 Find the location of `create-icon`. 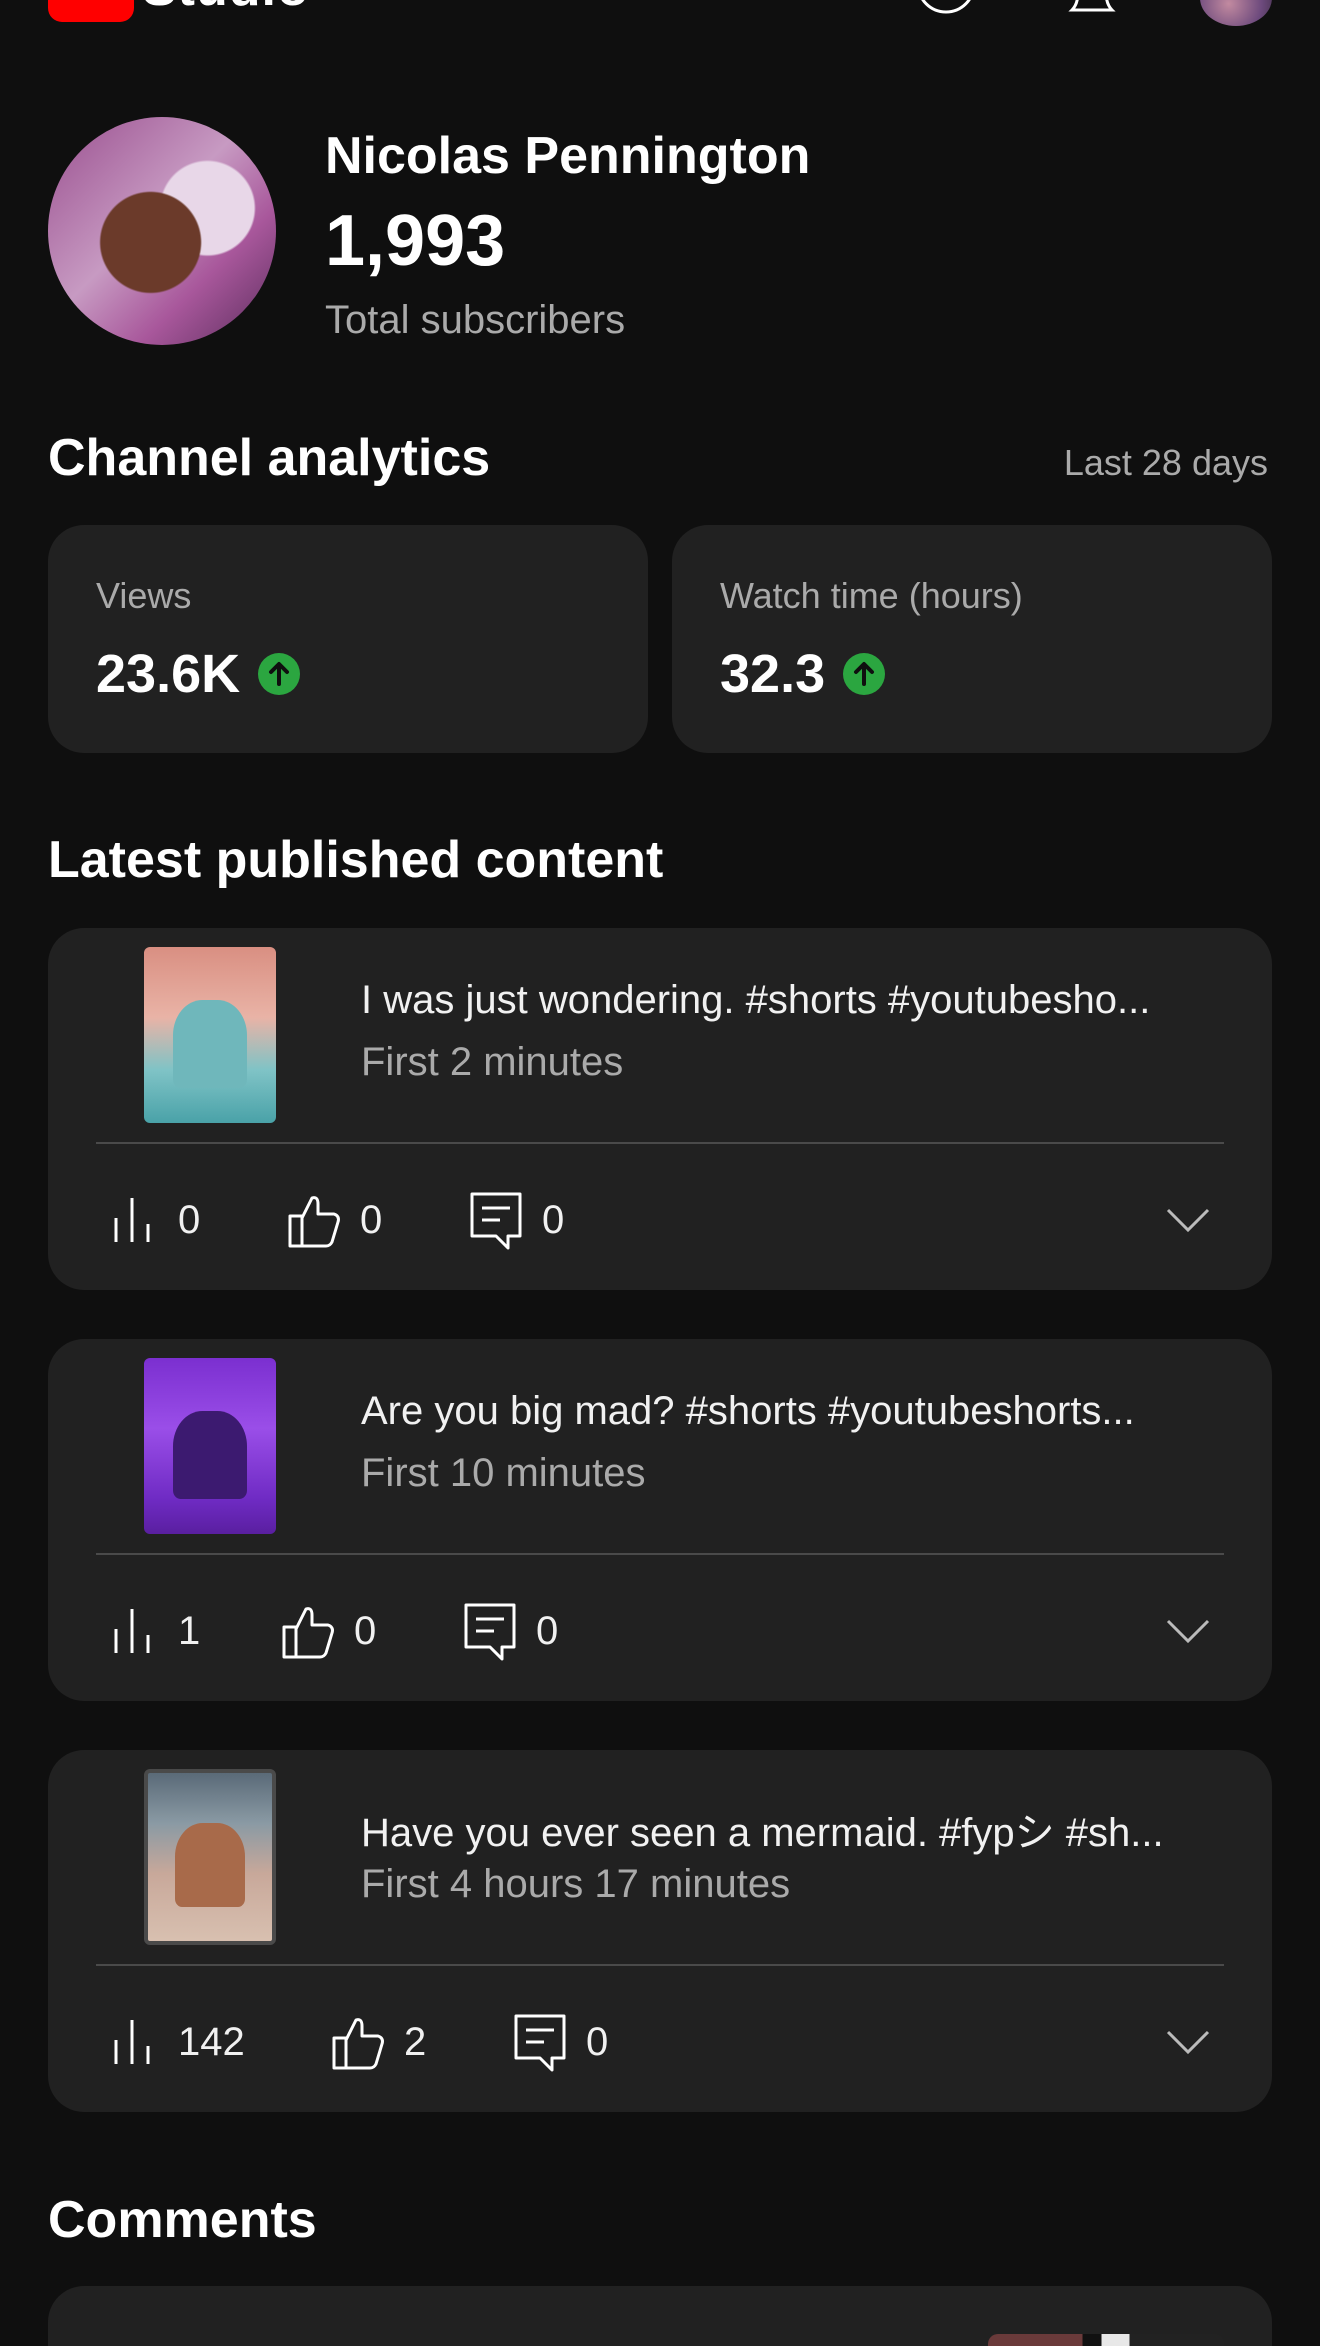

create-icon is located at coordinates (946, 11).